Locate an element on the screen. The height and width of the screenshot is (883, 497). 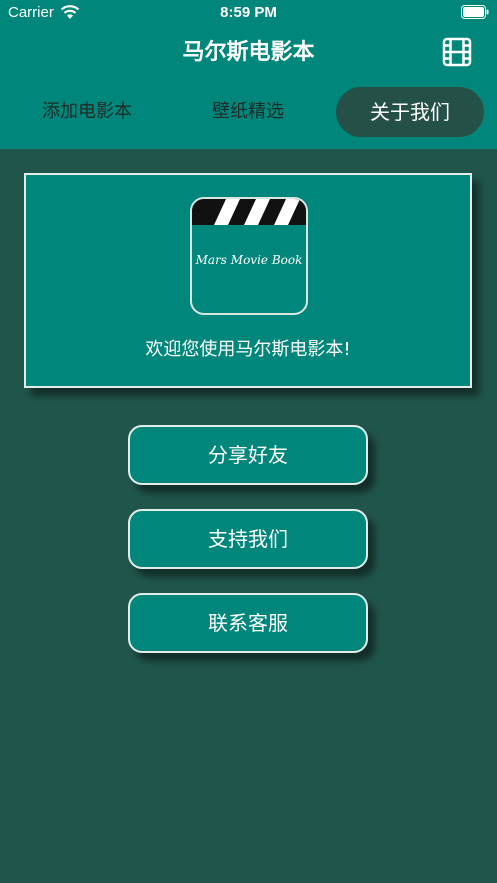
tab-add-movie-book: 添加电影本 is located at coordinates (87, 112).